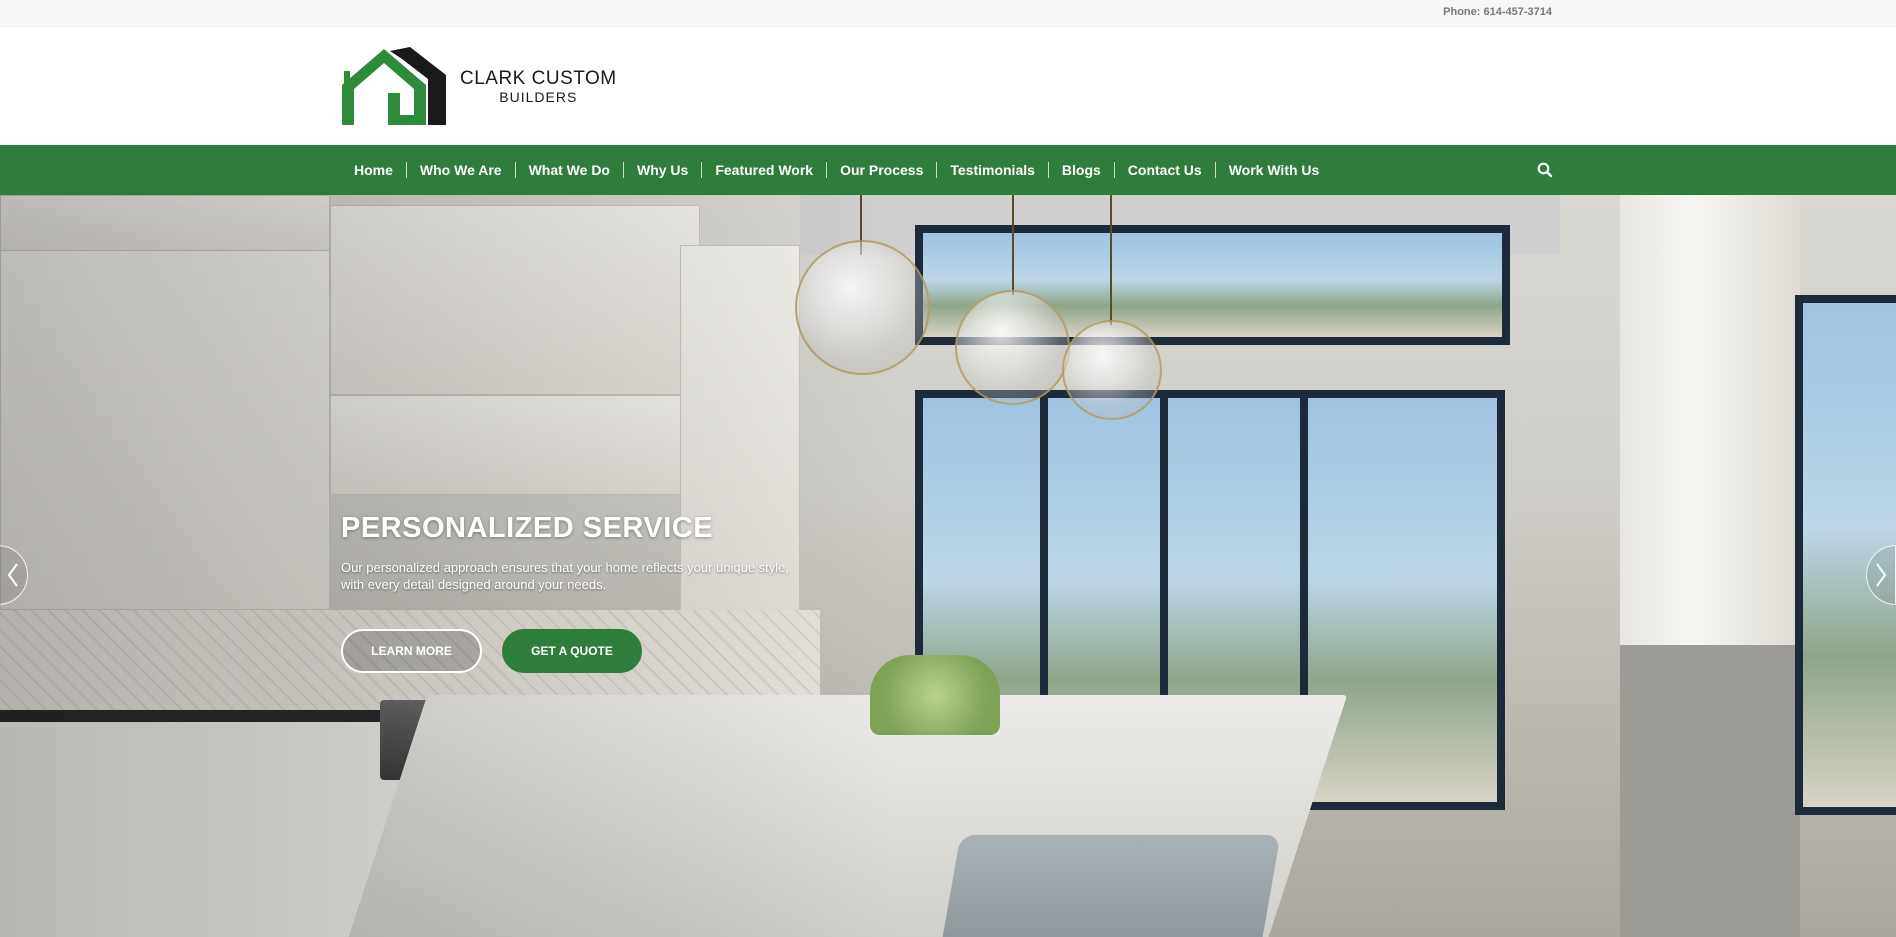  I want to click on logo-line-1: CLARK CUSTOM, so click(538, 78).